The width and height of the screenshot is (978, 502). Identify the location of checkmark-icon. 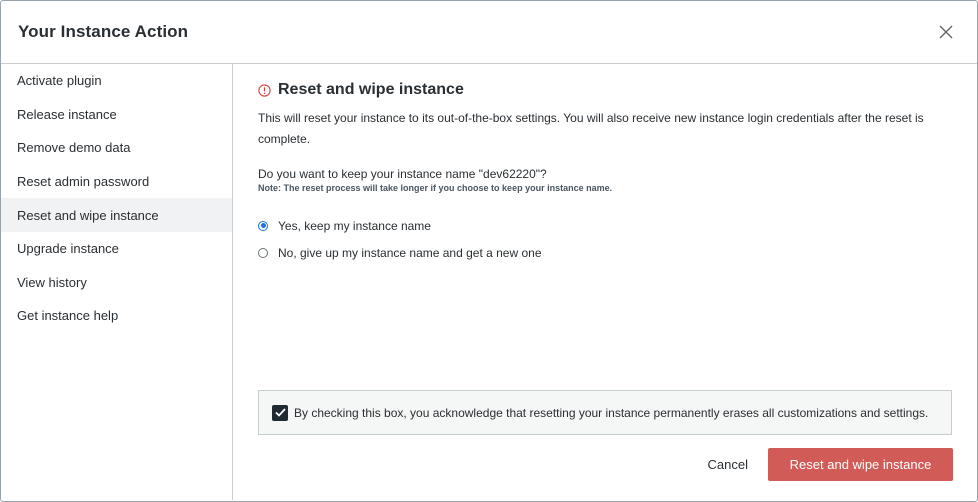
(280, 412).